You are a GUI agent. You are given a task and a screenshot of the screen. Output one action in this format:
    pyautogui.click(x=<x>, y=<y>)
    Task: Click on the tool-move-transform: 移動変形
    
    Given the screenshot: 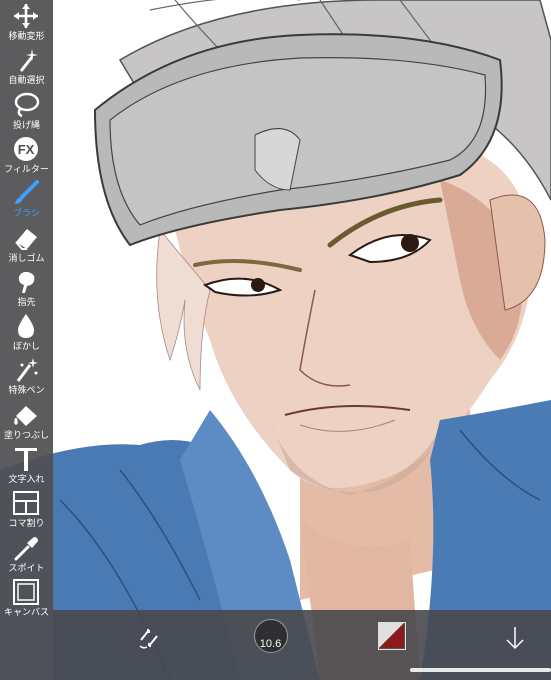 What is the action you would take?
    pyautogui.click(x=26, y=24)
    